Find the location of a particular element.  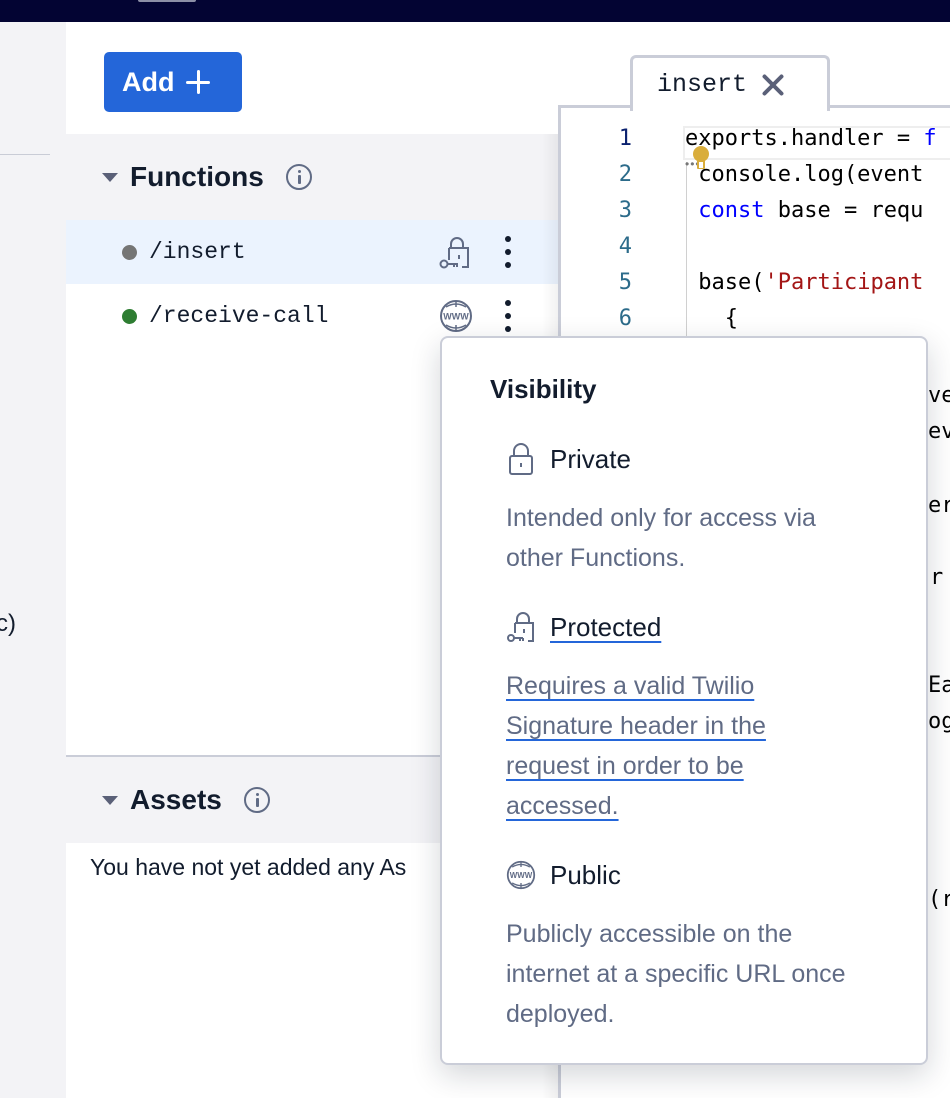

add-area: Add is located at coordinates (313, 78).